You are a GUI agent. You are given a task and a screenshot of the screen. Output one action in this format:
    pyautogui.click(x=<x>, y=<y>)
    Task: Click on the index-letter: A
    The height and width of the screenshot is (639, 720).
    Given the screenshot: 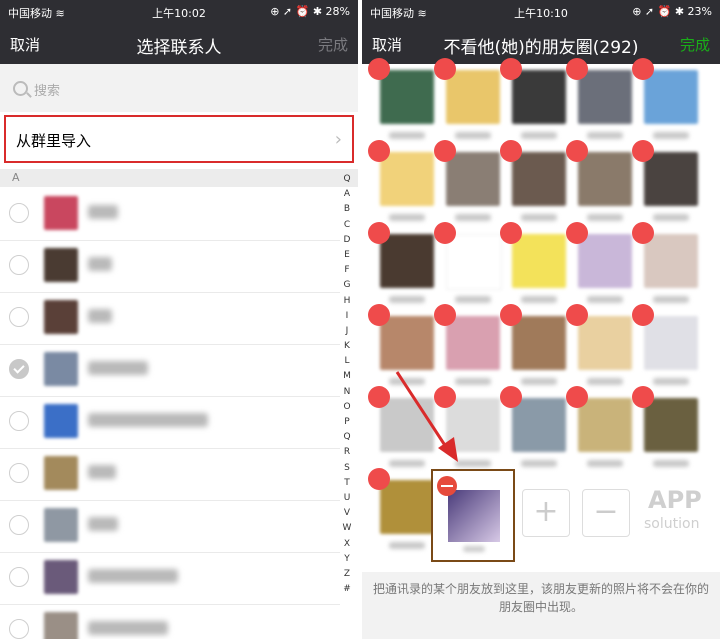 What is the action you would take?
    pyautogui.click(x=347, y=194)
    